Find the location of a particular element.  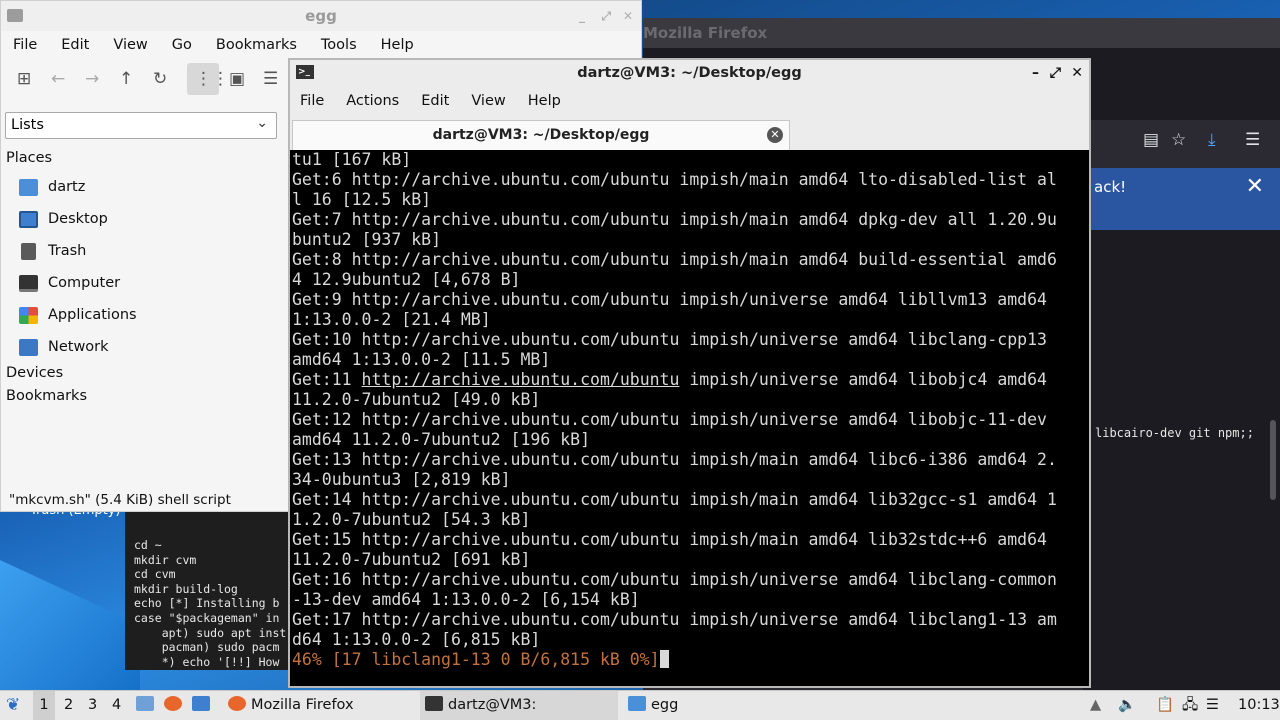

sidebar-item-desktop: Desktop is located at coordinates (63, 219).